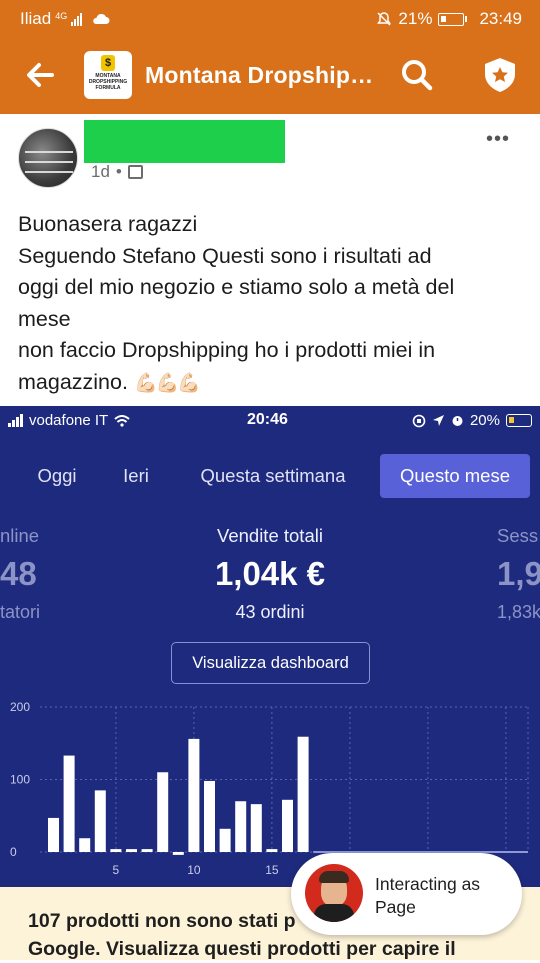  What do you see at coordinates (428, 895) in the screenshot?
I see `interacting-as-label: Interacting as Page` at bounding box center [428, 895].